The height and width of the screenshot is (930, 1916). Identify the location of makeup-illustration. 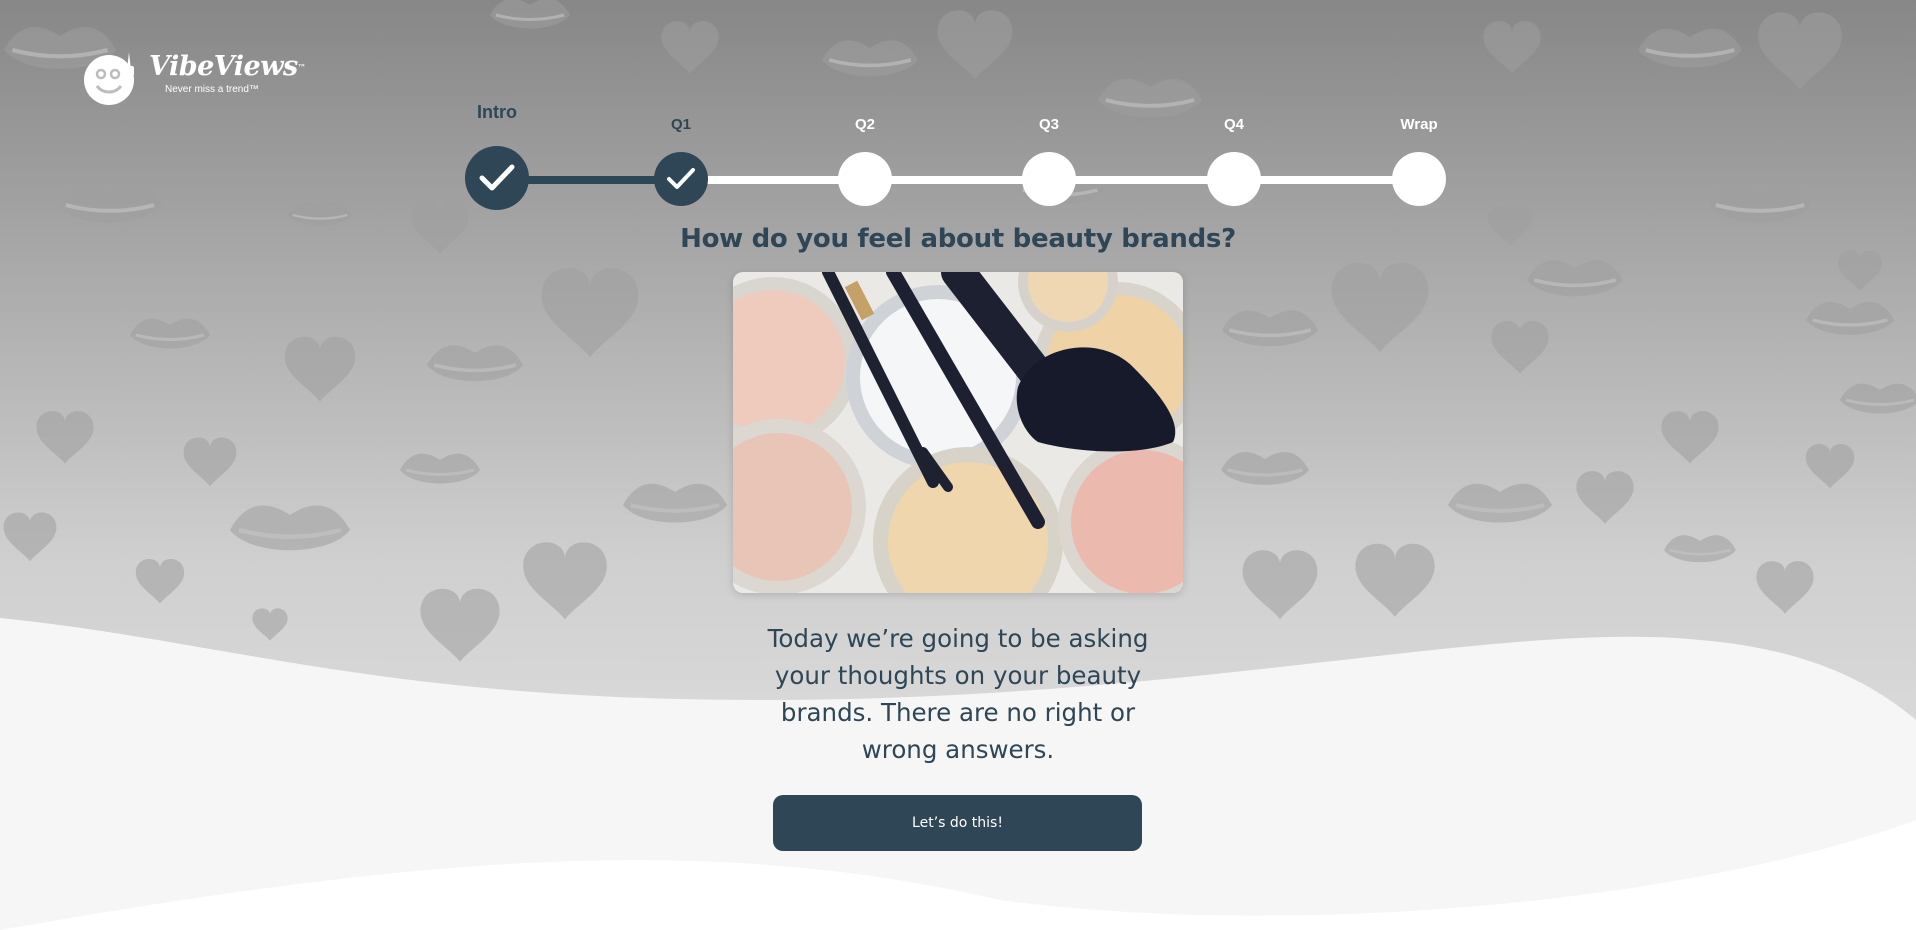
(958, 432).